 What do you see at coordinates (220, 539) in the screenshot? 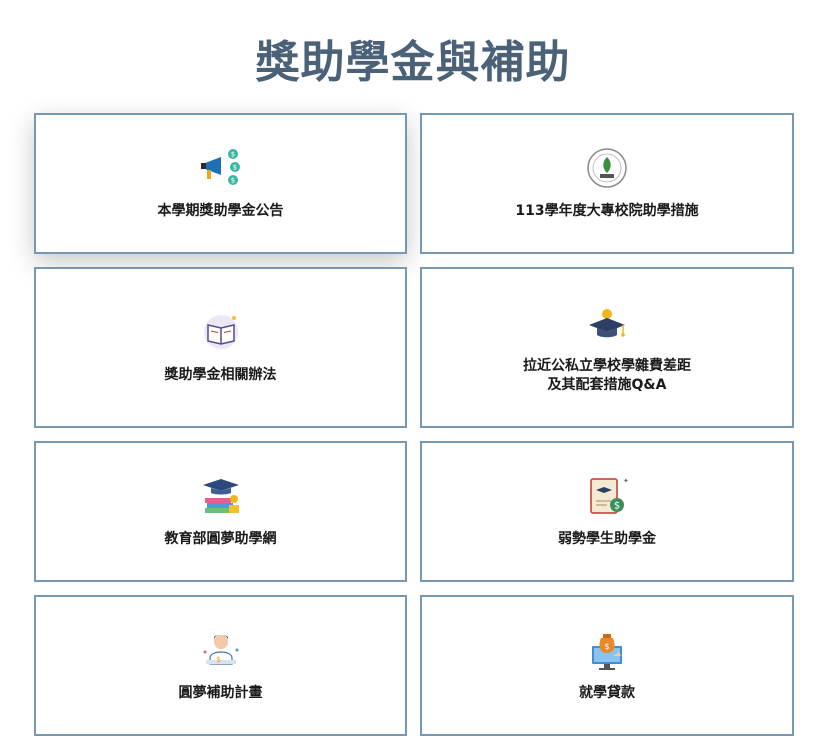
I see `card-label: 教育部圓夢助學網` at bounding box center [220, 539].